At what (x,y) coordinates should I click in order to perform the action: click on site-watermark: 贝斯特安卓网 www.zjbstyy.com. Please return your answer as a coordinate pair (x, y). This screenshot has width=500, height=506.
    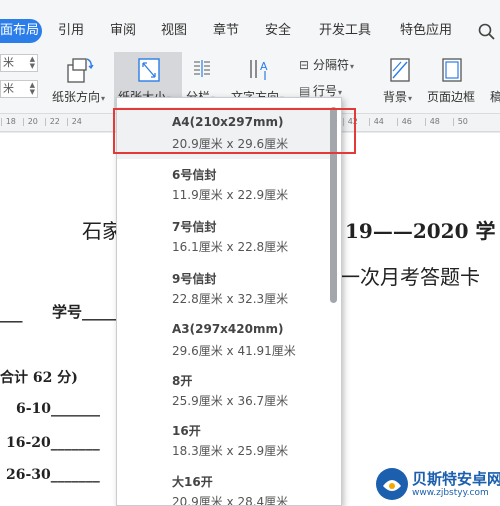
    Looking at the image, I should click on (436, 484).